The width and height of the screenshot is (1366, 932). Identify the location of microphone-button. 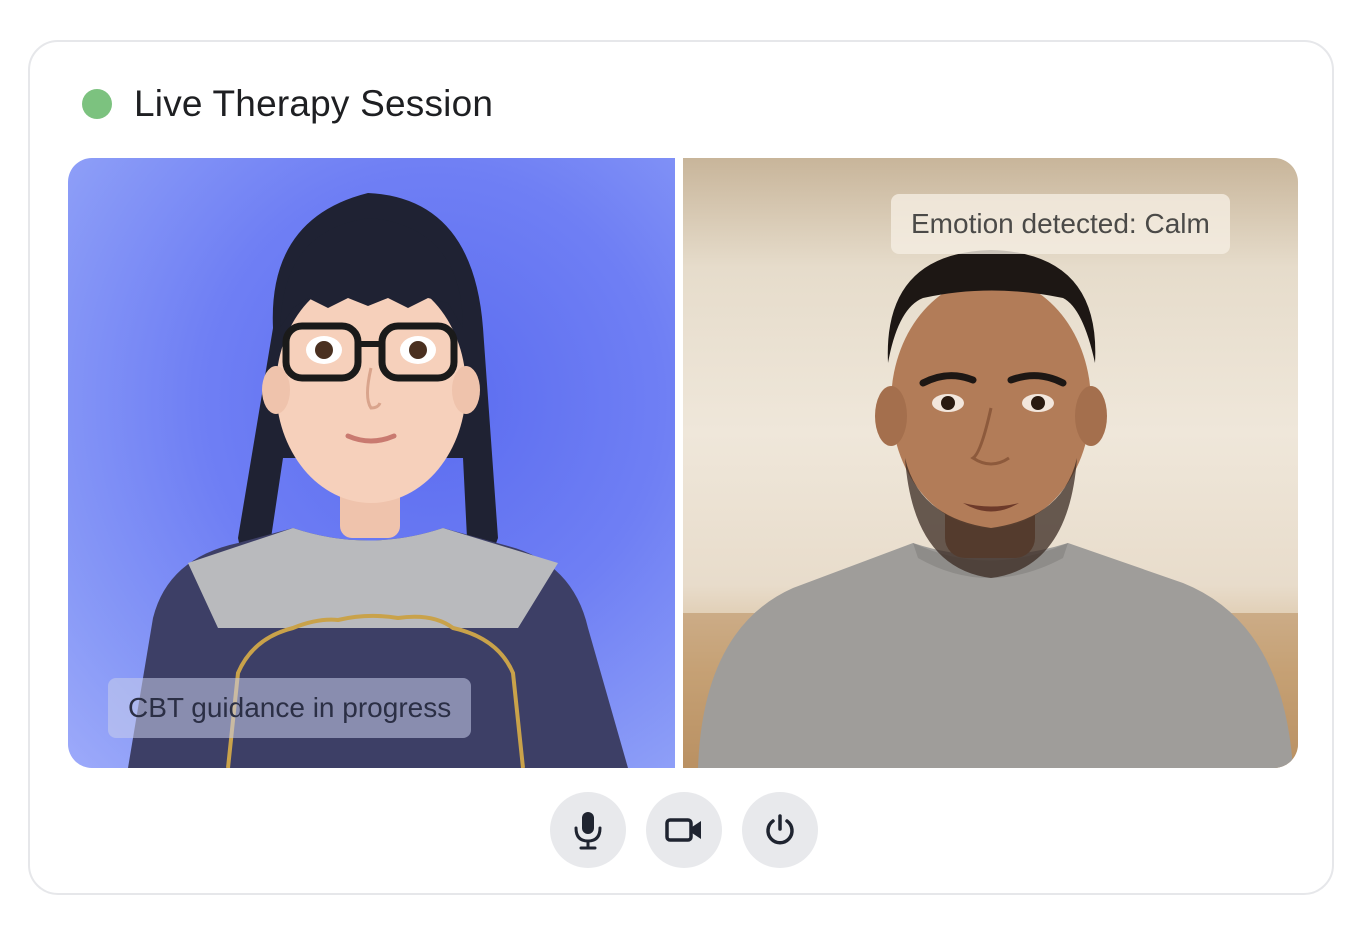
(588, 830).